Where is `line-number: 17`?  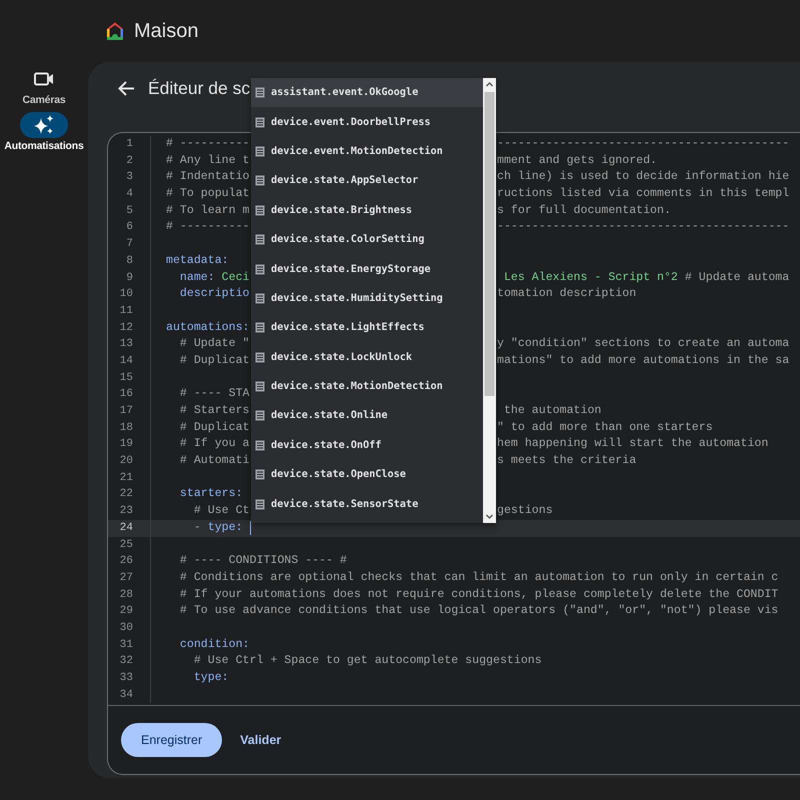 line-number: 17 is located at coordinates (126, 411).